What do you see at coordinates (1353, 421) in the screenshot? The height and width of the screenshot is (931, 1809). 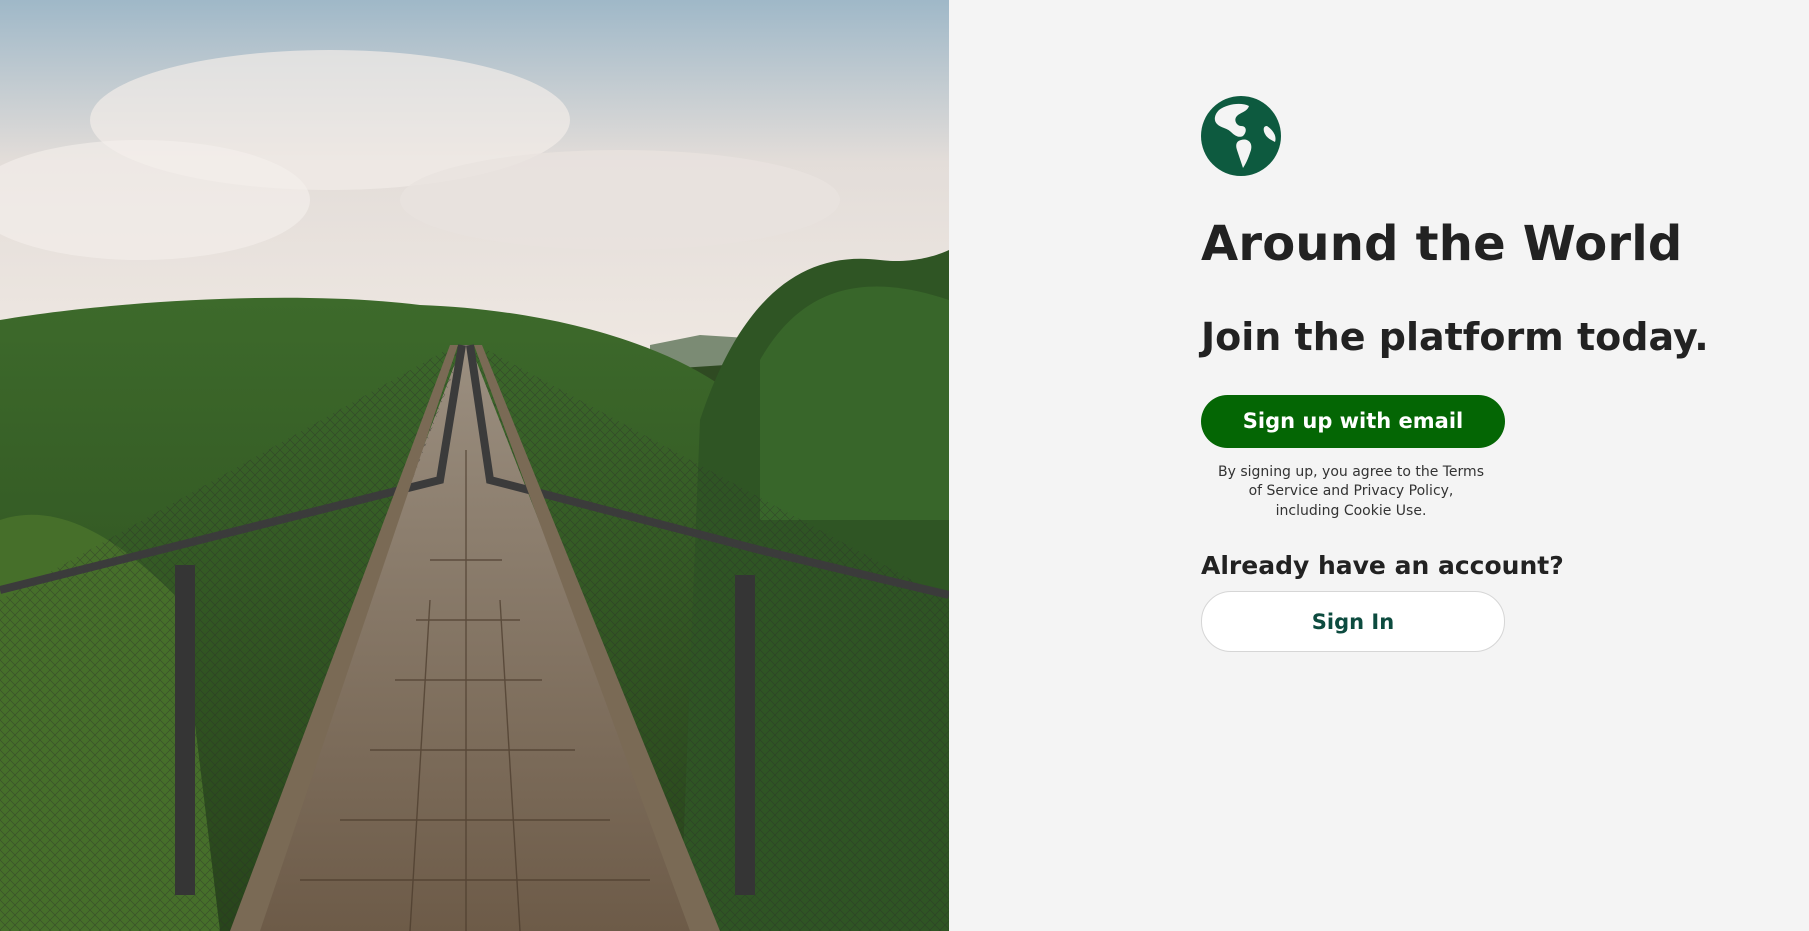 I see `sign-up-with-email-button: Sign up with email` at bounding box center [1353, 421].